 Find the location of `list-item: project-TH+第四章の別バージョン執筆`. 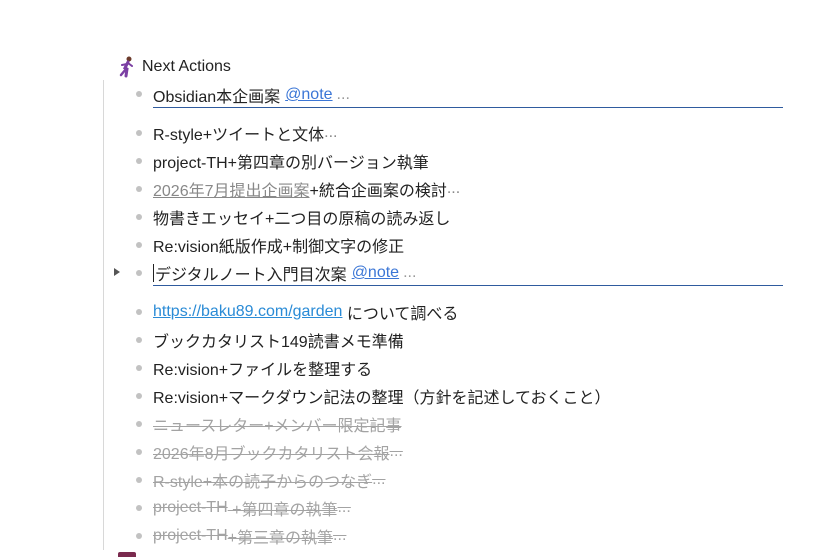

list-item: project-TH+第四章の別バージョン執筆 is located at coordinates (291, 161).